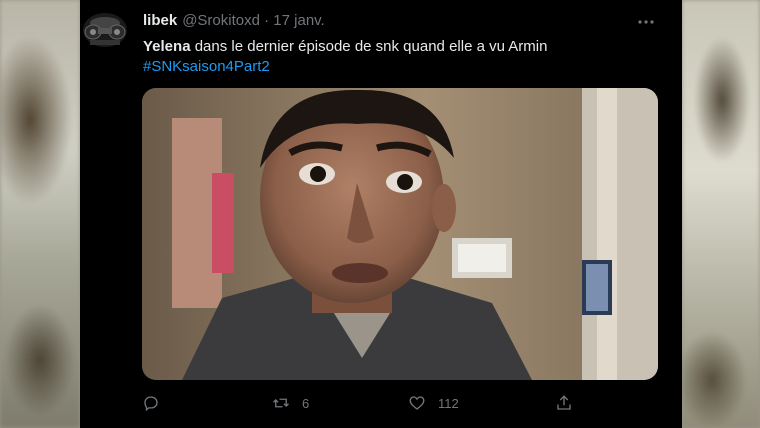  What do you see at coordinates (382, 403) in the screenshot?
I see `tweet-actions: 6 112` at bounding box center [382, 403].